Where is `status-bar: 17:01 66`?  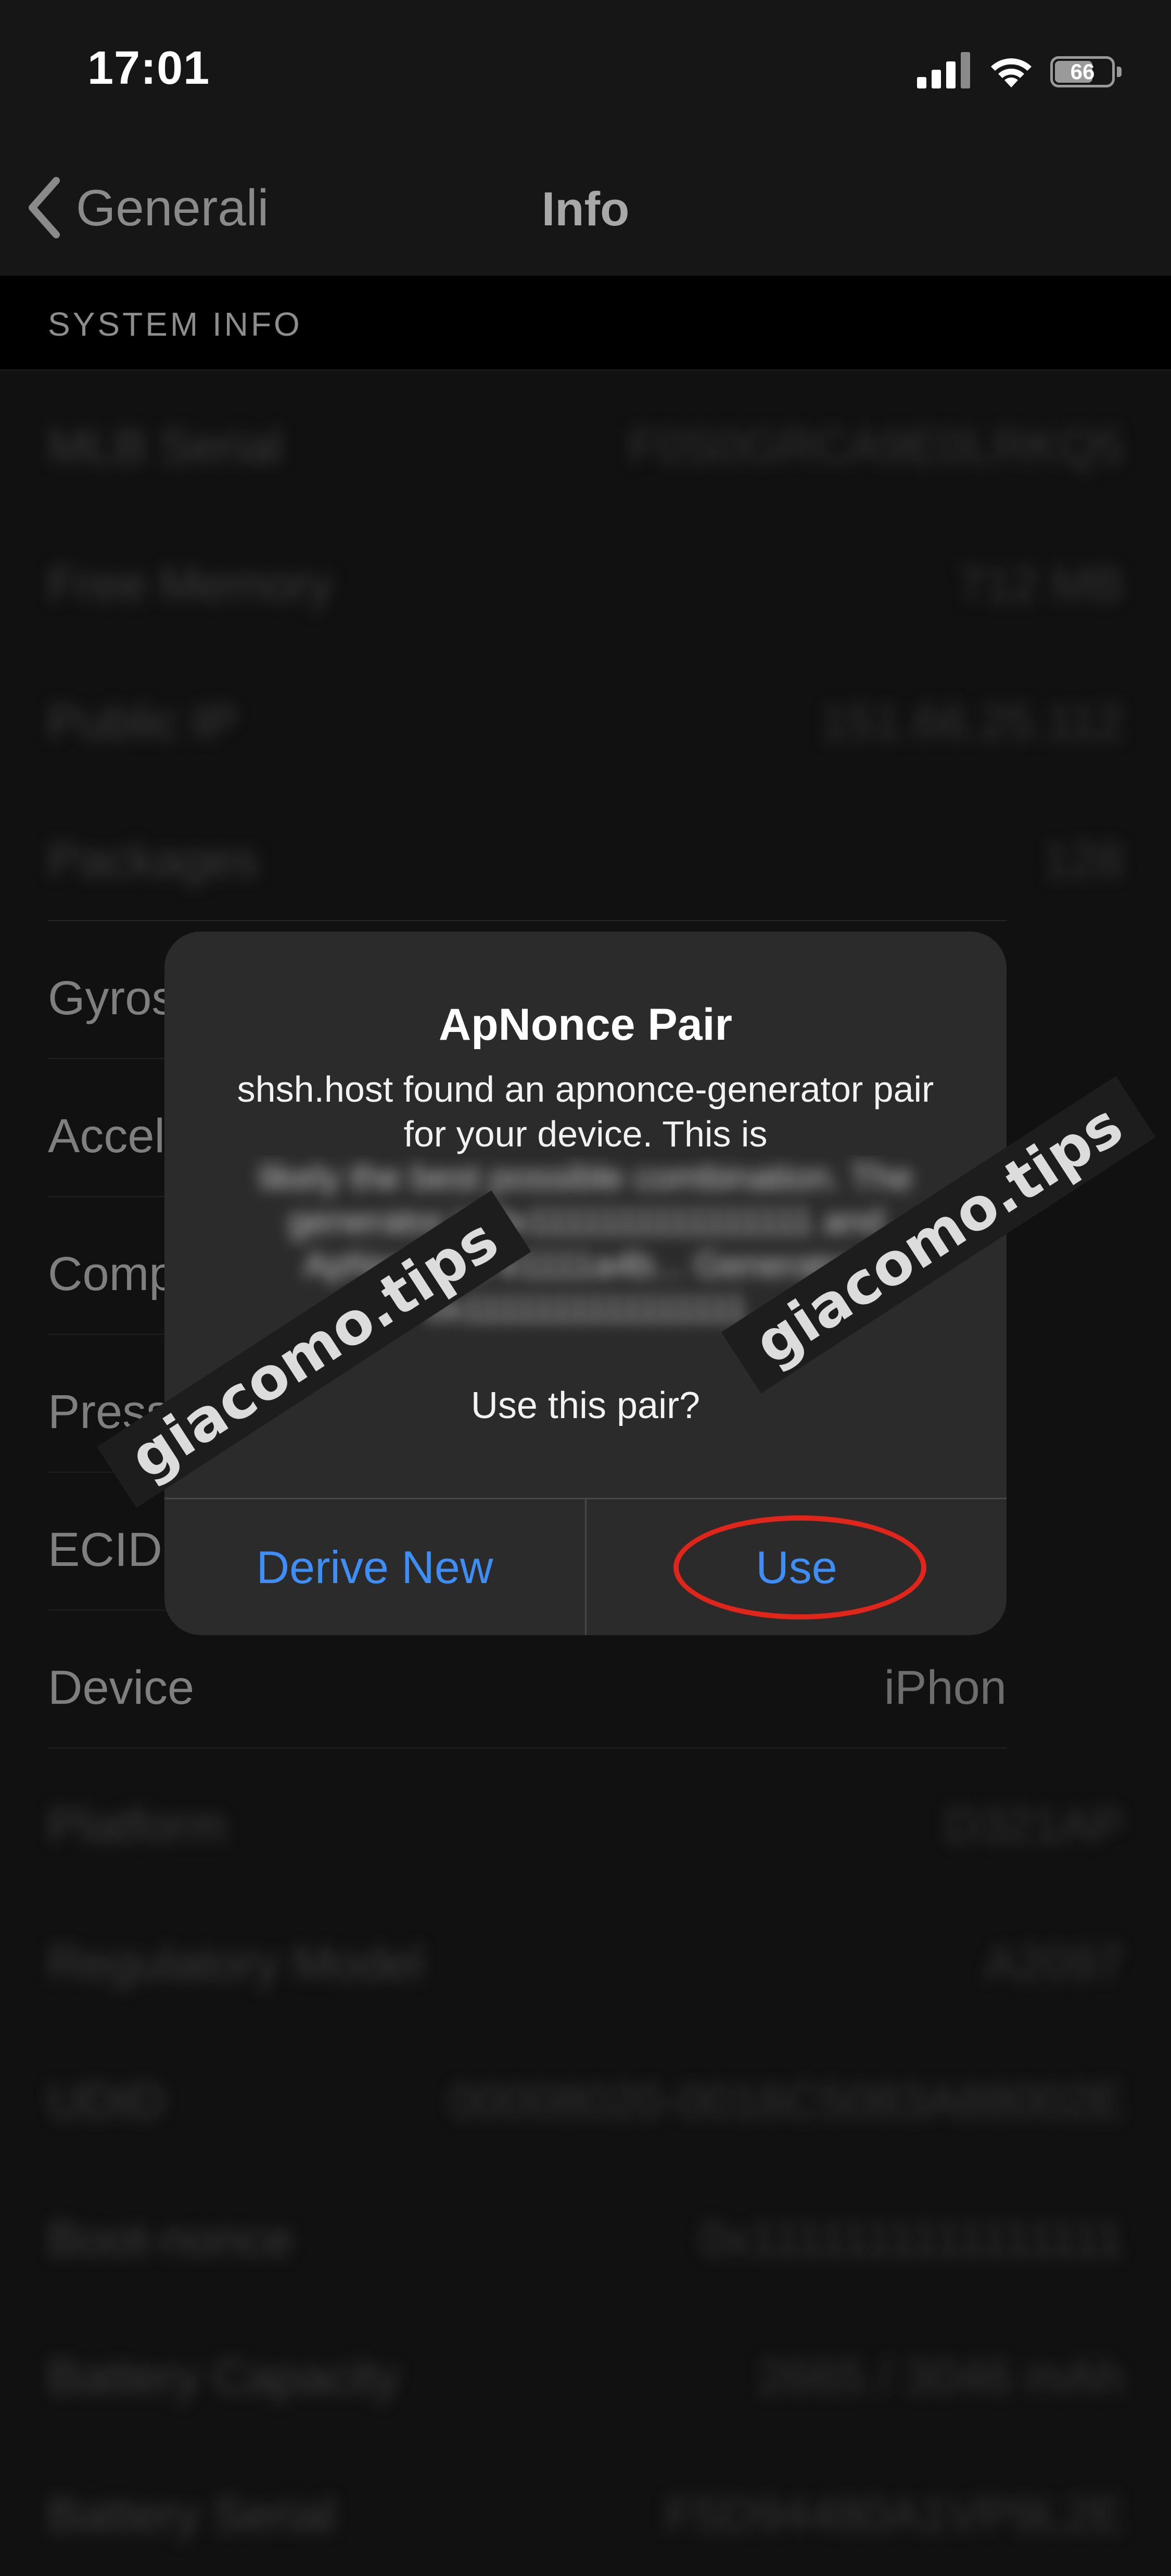 status-bar: 17:01 66 is located at coordinates (585, 70).